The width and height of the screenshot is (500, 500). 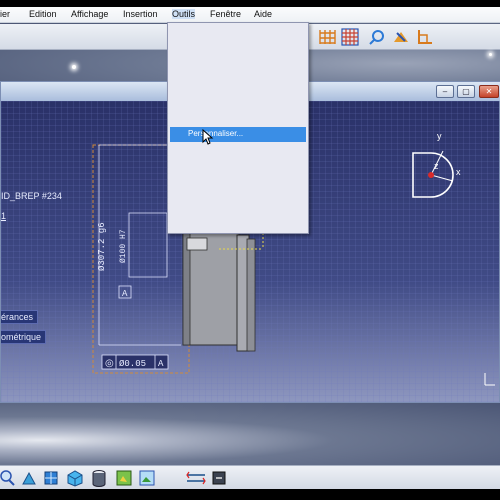 I want to click on menu-affichage: Affichage, so click(x=89, y=14).